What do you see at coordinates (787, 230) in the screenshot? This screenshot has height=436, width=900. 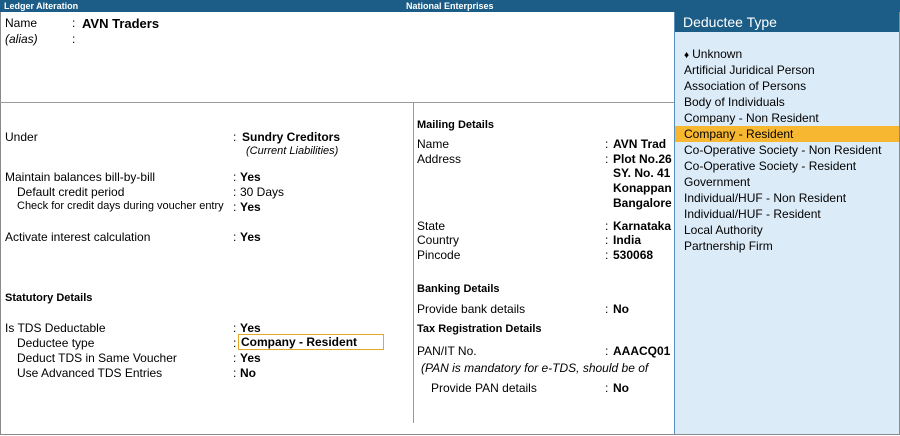 I see `list-item: Local Authority` at bounding box center [787, 230].